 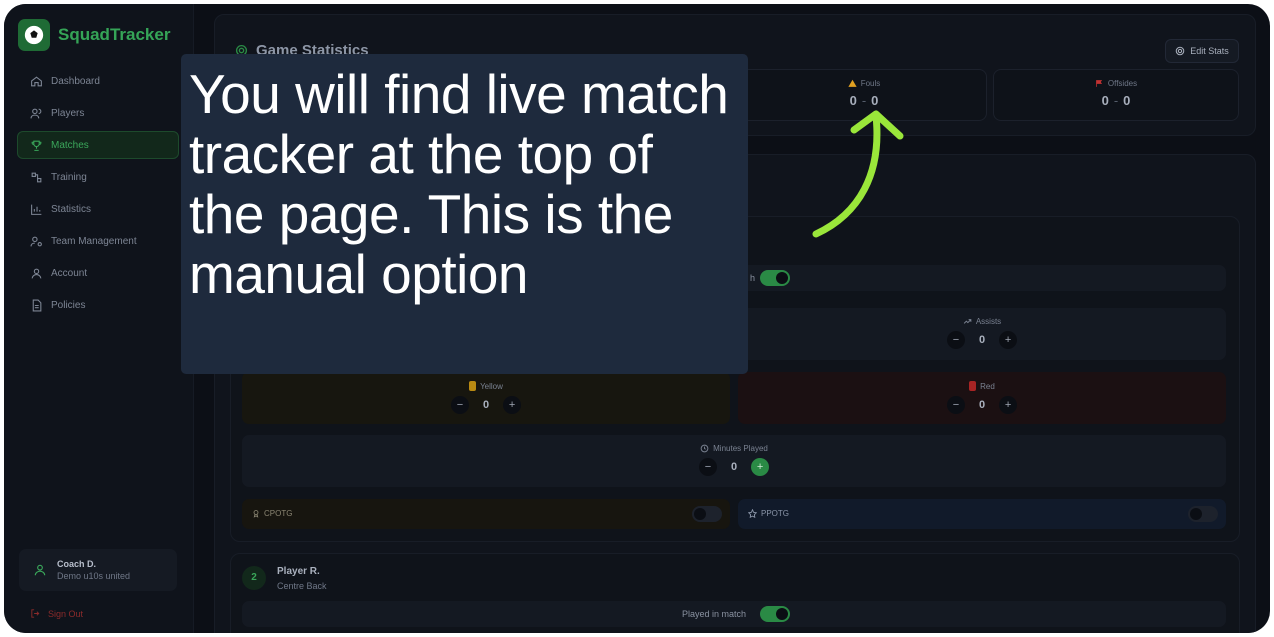 What do you see at coordinates (1122, 83) in the screenshot?
I see `offsides-label: Offsides` at bounding box center [1122, 83].